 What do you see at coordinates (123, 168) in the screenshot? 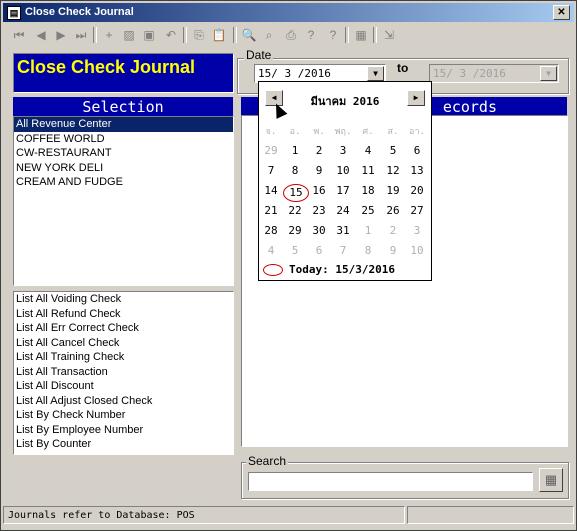
I see `revenue-center-item: NEW YORK DELI` at bounding box center [123, 168].